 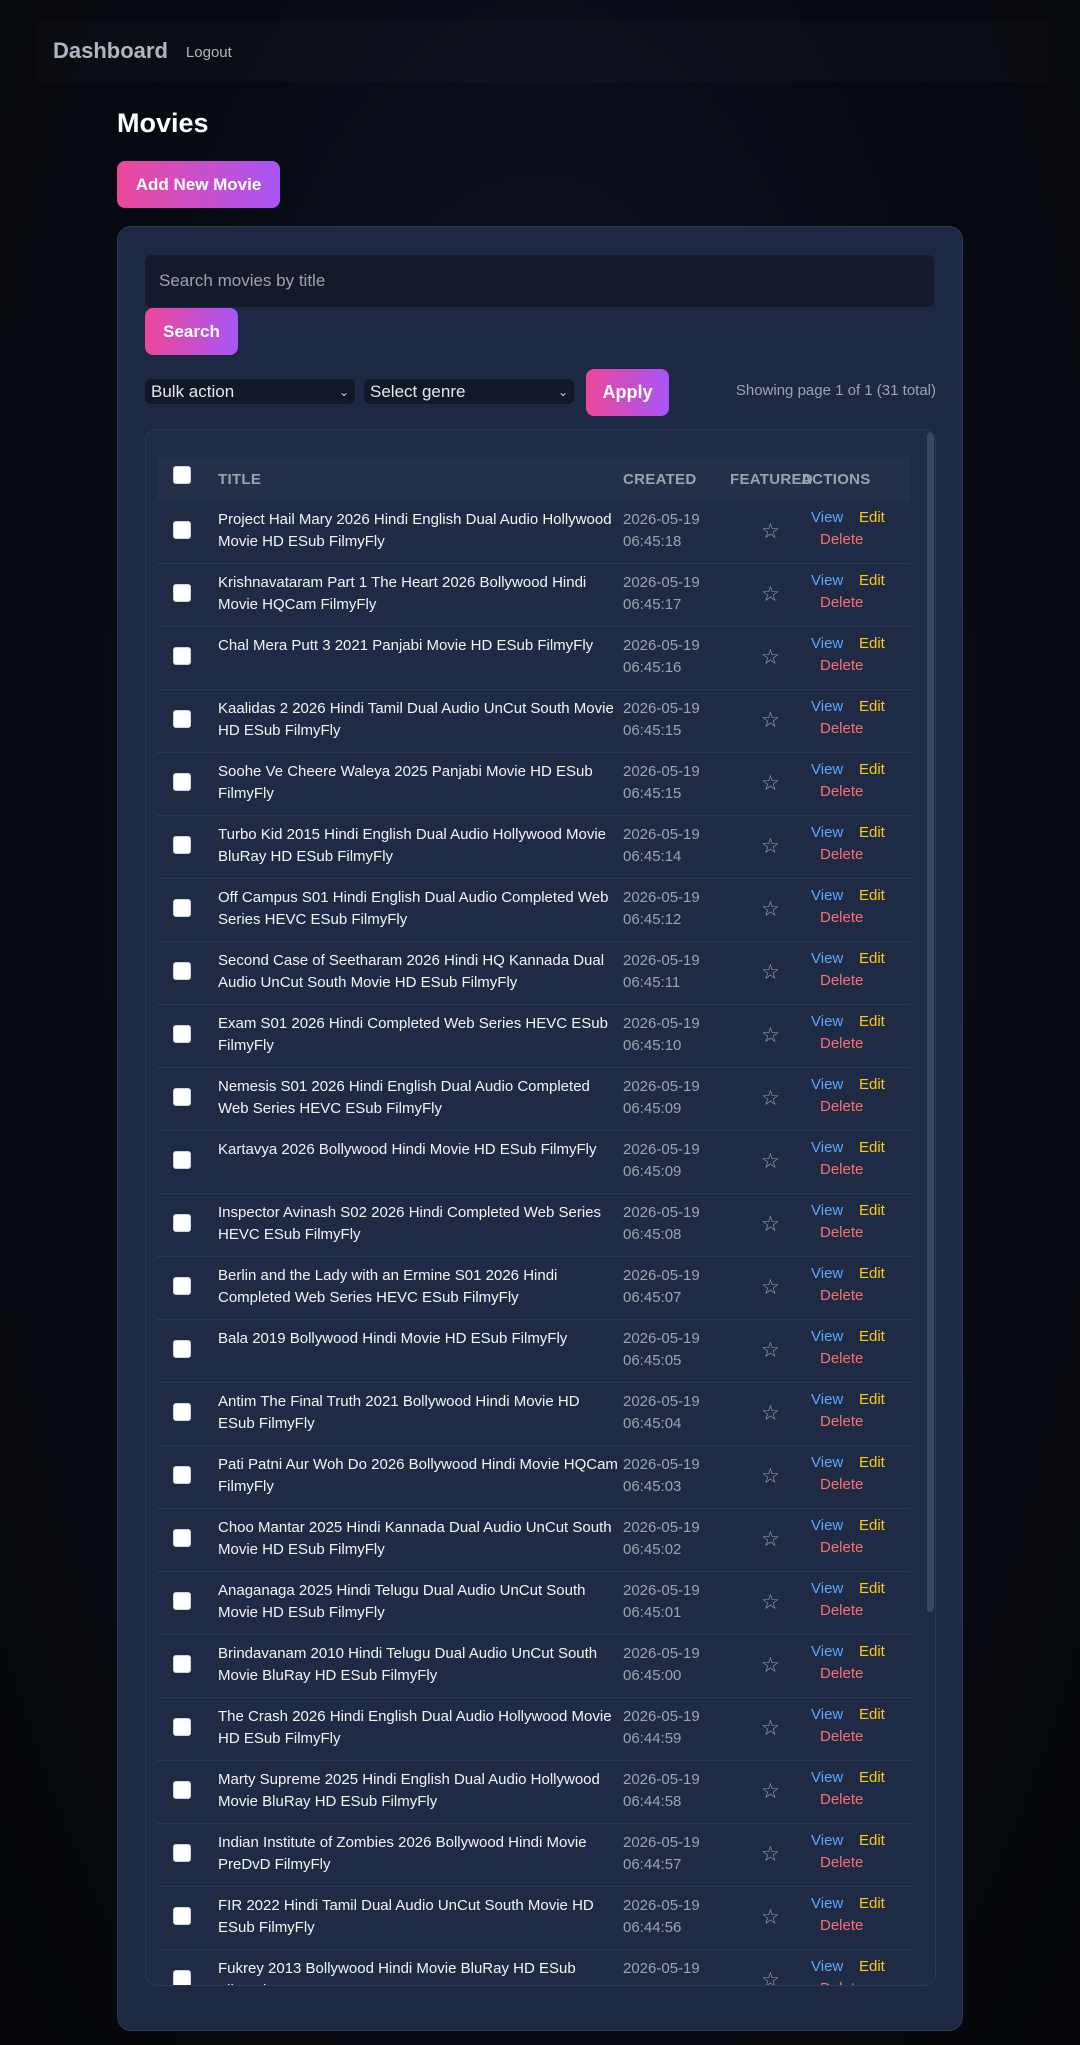 What do you see at coordinates (469, 391) in the screenshot?
I see `genre-select: Select genre ⌄` at bounding box center [469, 391].